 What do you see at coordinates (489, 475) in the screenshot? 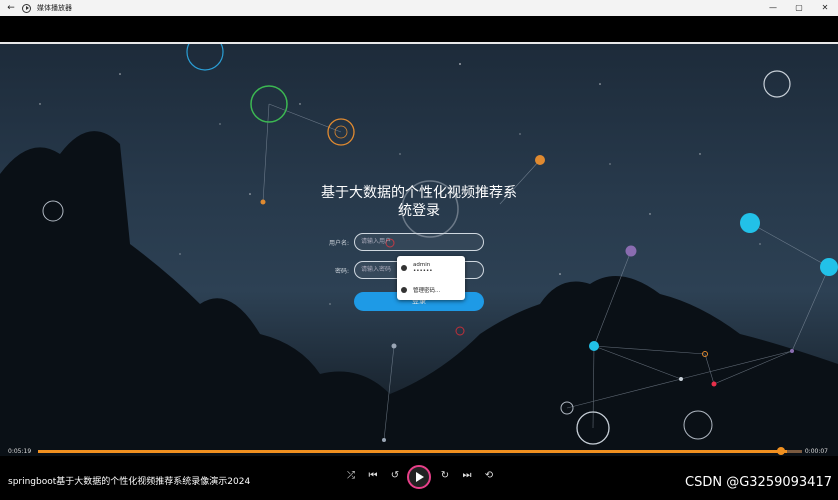
I see `repeat-icon: ⟲` at bounding box center [489, 475].